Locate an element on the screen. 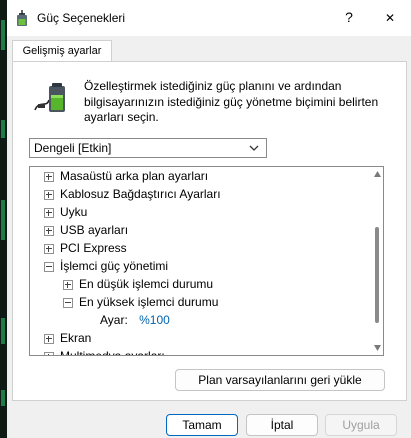 The width and height of the screenshot is (411, 438). setting-label: Ayar: is located at coordinates (114, 320).